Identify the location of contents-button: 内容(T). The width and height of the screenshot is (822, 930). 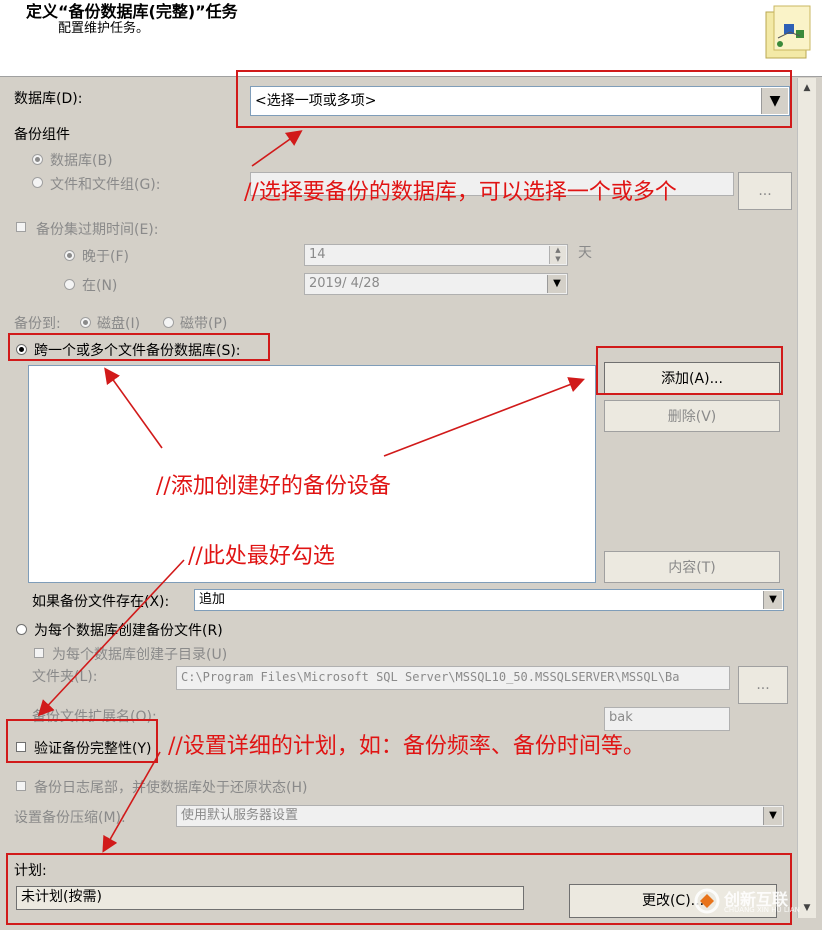
(692, 567).